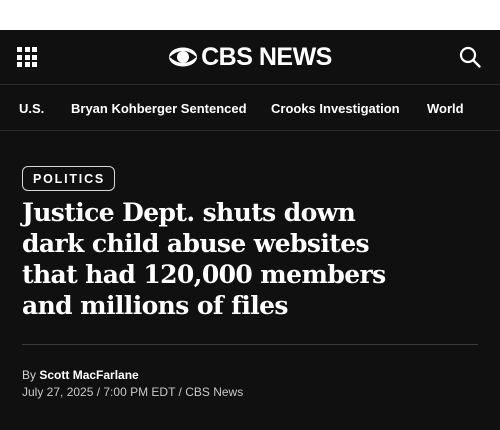  I want to click on category-badge: POLITICS, so click(69, 178).